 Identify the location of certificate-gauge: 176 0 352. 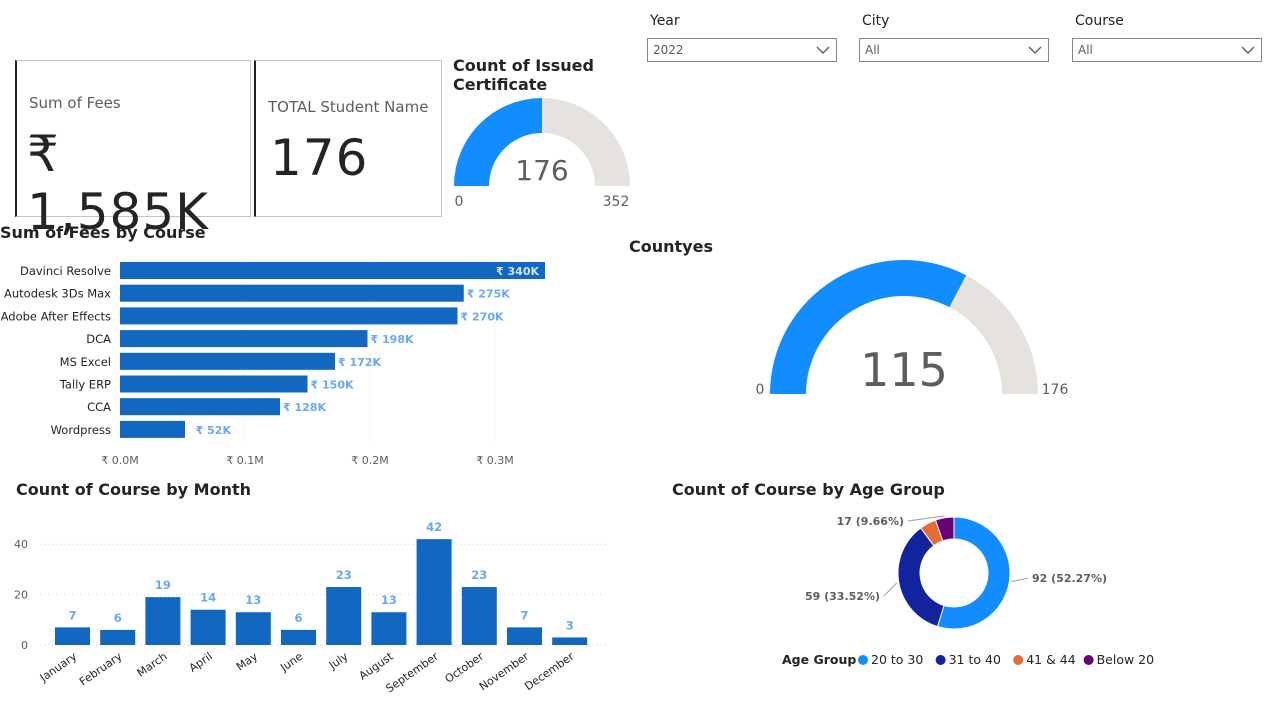
(545, 154).